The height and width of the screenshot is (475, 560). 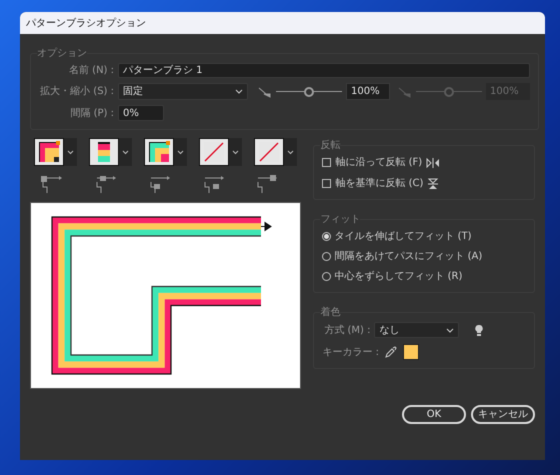 I want to click on flip-checkbox: 軸に沿って反転 (F), so click(x=372, y=162).